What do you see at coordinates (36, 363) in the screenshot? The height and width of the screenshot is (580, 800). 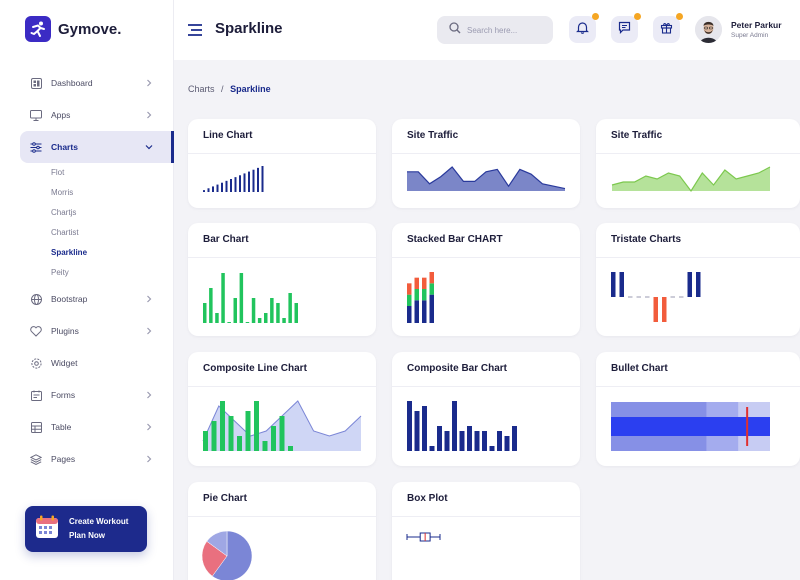 I see `settings-icon` at bounding box center [36, 363].